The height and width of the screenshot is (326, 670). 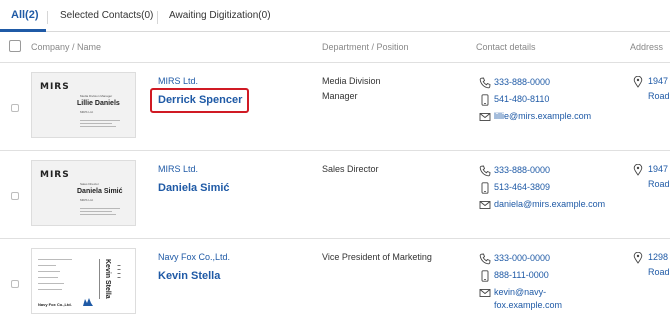 I want to click on contact-name-link: Daniela Simić, so click(x=194, y=188).